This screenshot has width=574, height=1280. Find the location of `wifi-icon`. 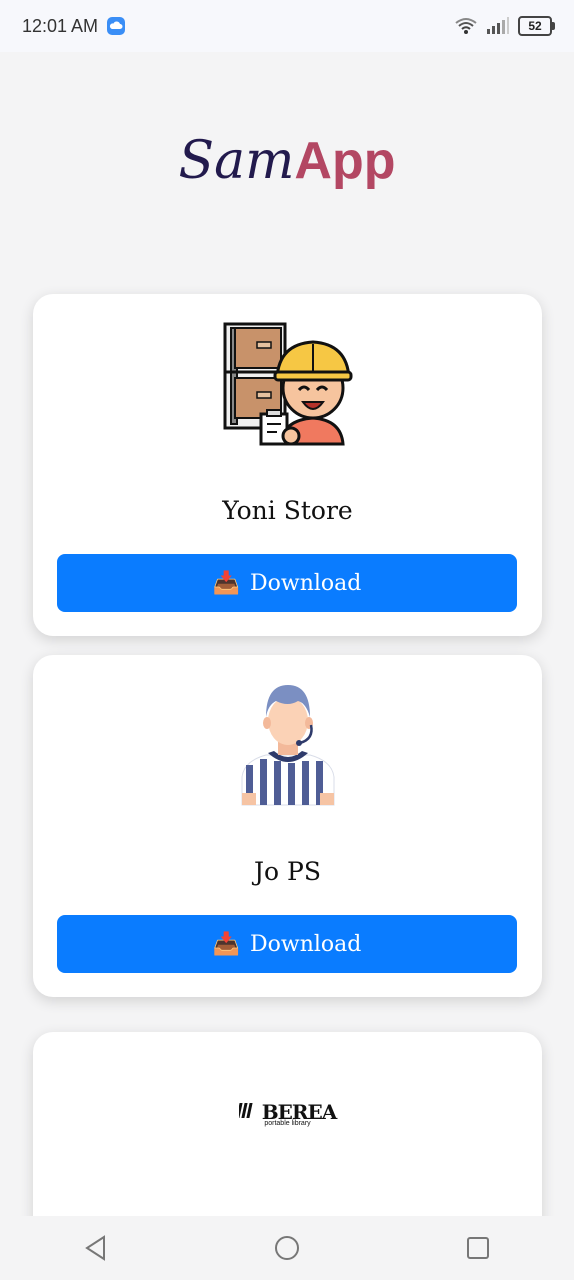

wifi-icon is located at coordinates (466, 26).